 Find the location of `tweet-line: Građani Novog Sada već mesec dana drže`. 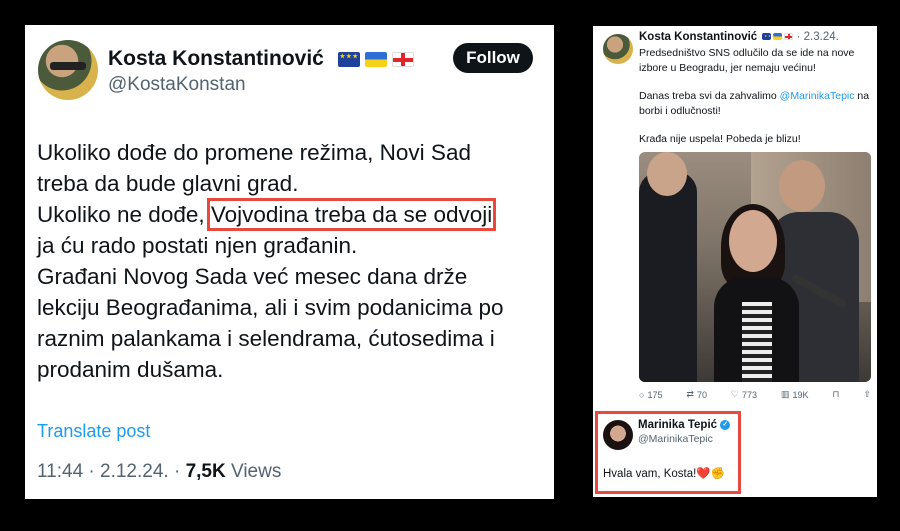

tweet-line: Građani Novog Sada već mesec dana drže is located at coordinates (252, 276).